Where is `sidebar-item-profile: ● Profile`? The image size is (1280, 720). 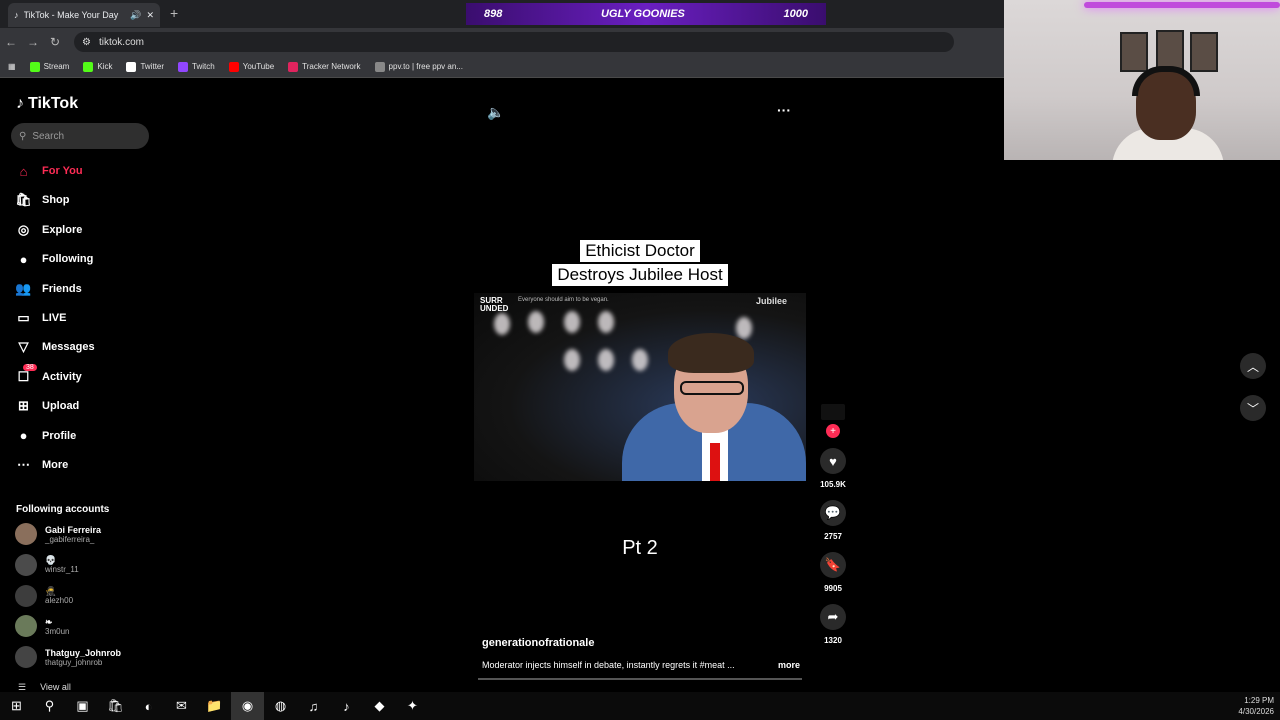
sidebar-item-profile: ● Profile is located at coordinates (80, 436).